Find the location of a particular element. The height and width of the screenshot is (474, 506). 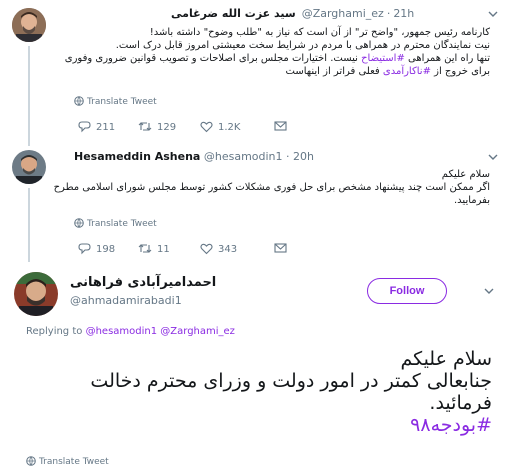

user-handle: @ahmadamirabadi1 is located at coordinates (126, 300).